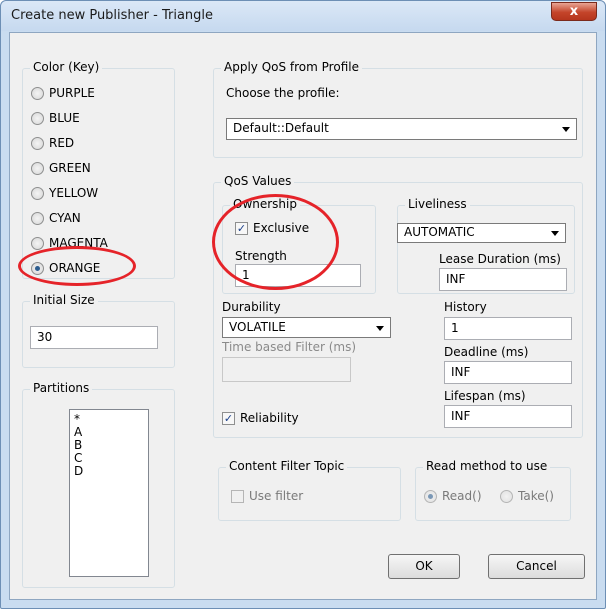 The image size is (606, 609). I want to click on list-item: A, so click(109, 432).